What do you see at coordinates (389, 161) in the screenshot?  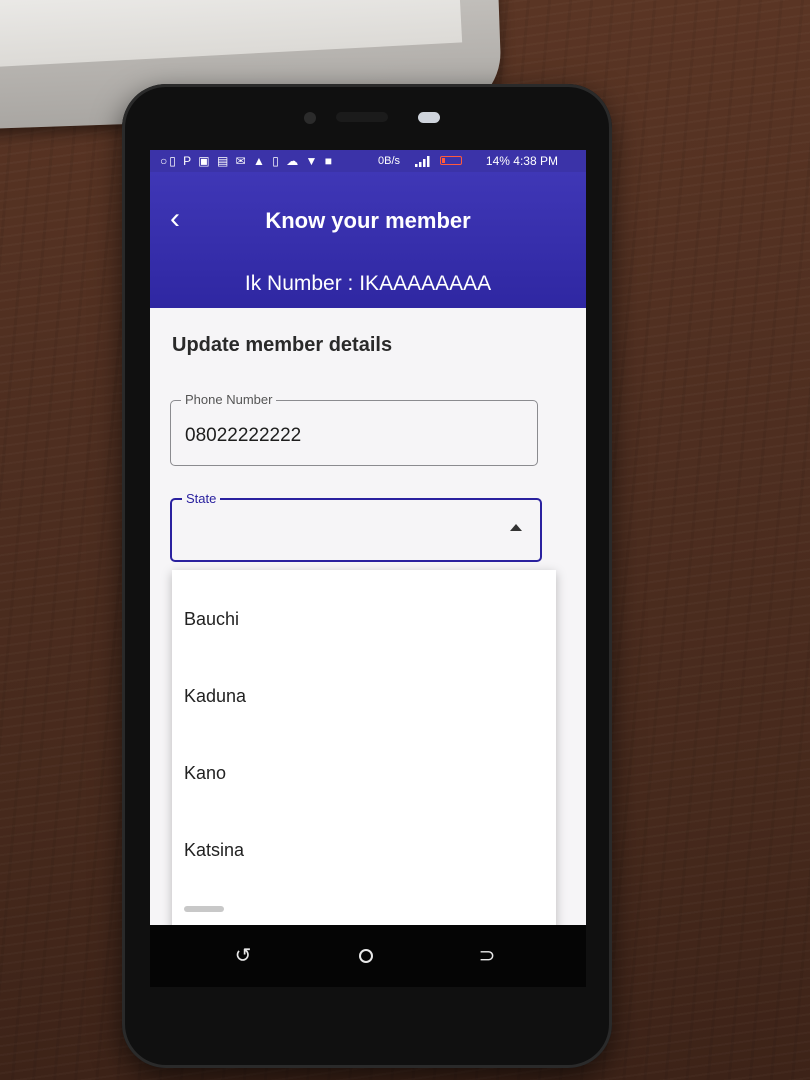 I see `network-speed: 0B/s` at bounding box center [389, 161].